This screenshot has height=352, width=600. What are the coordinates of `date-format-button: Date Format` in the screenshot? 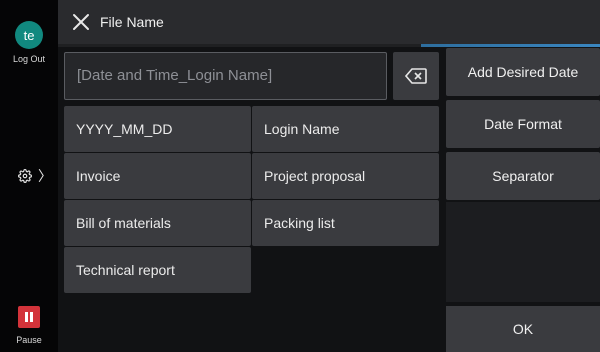 It's located at (523, 124).